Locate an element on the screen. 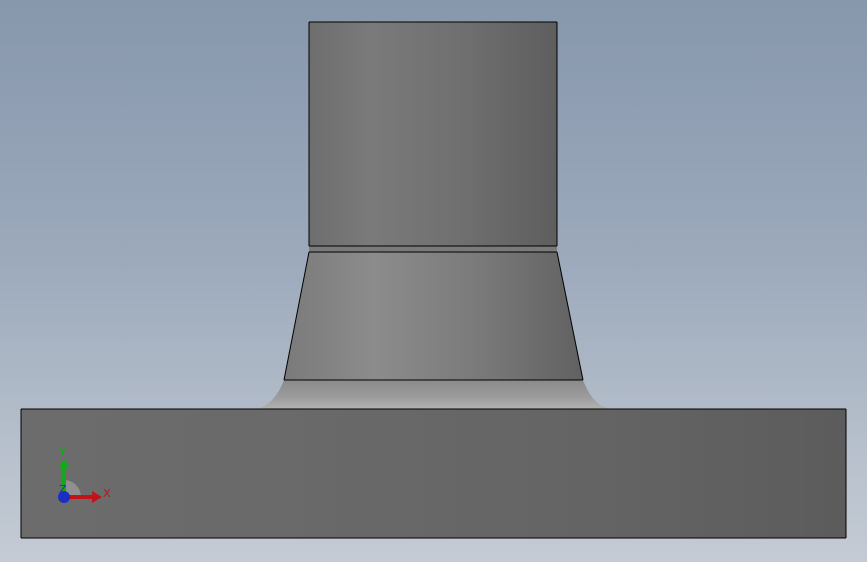 The image size is (867, 562). x-axis-arrow is located at coordinates (97, 497).